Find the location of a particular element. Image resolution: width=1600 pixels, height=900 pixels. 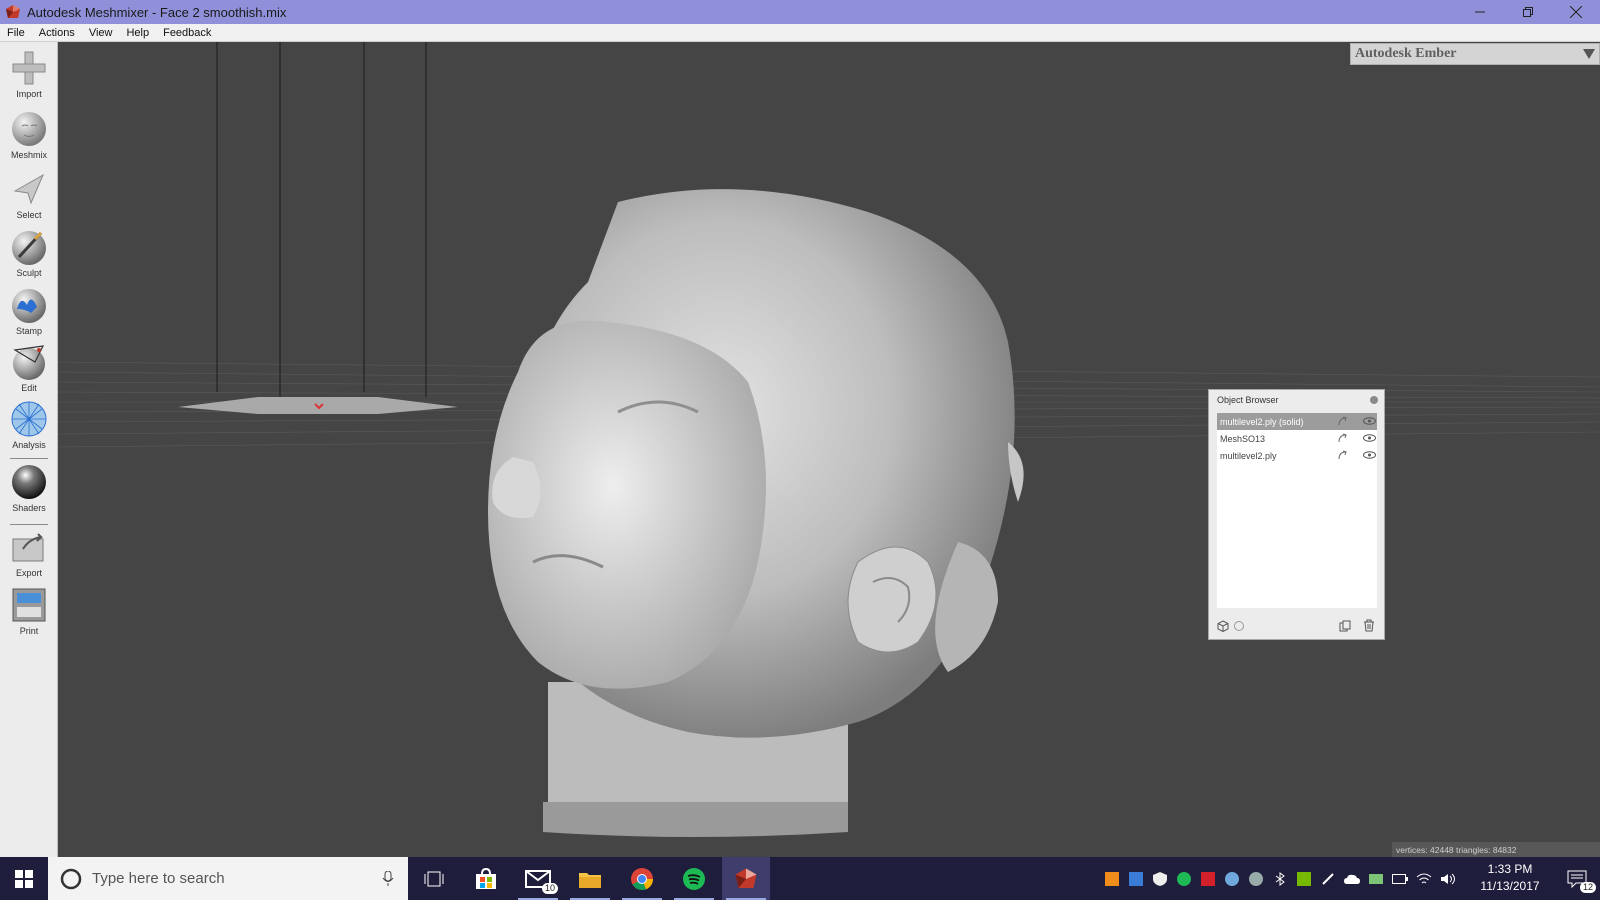

action-center-button: 12 is located at coordinates (1577, 878).